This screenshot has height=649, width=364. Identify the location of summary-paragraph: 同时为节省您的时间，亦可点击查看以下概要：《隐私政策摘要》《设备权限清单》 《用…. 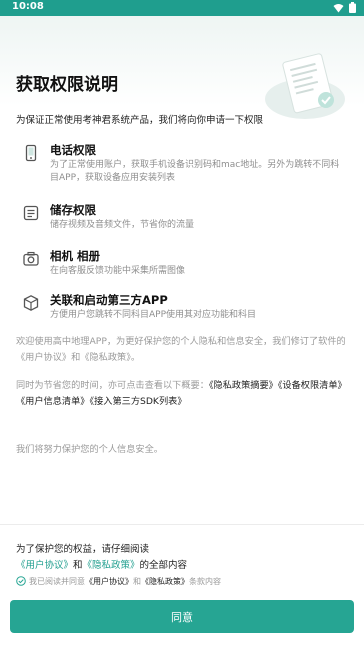
(182, 394).